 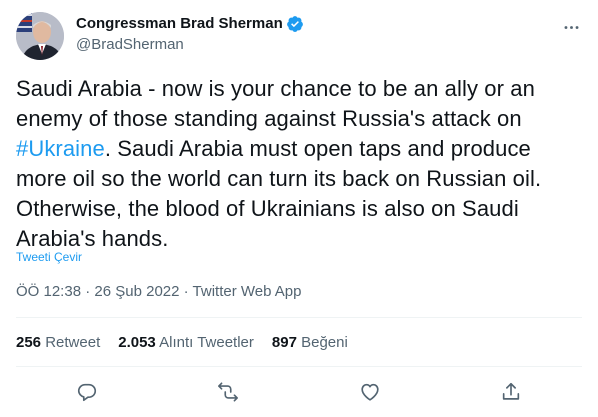 What do you see at coordinates (179, 24) in the screenshot?
I see `author-name: Congressman Brad Sherman` at bounding box center [179, 24].